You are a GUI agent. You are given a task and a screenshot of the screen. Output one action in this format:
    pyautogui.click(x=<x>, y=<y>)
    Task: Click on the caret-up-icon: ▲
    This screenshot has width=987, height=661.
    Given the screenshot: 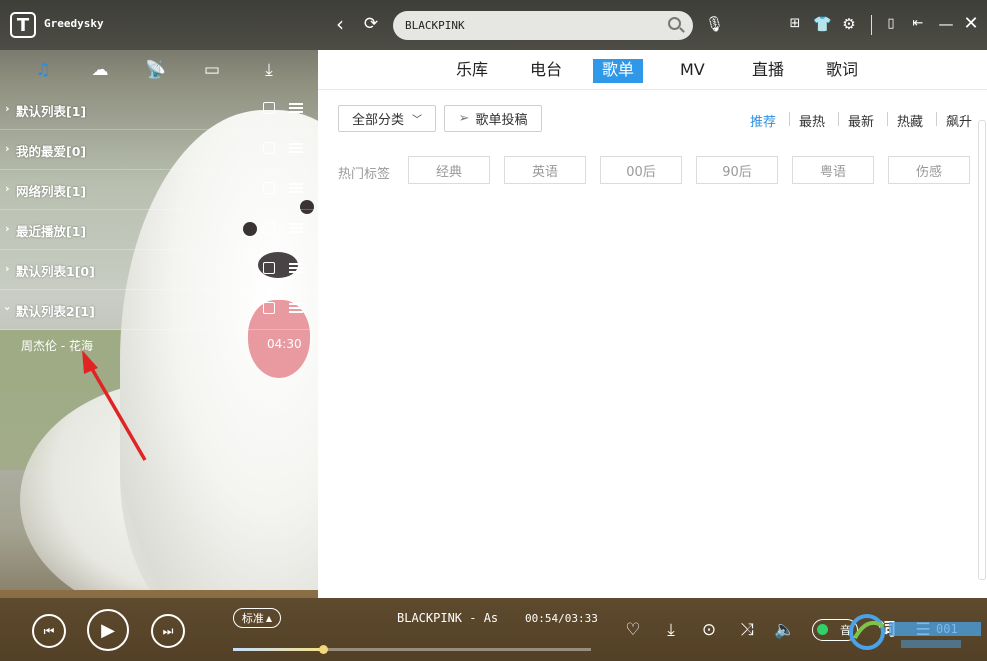 What is the action you would take?
    pyautogui.click(x=269, y=618)
    